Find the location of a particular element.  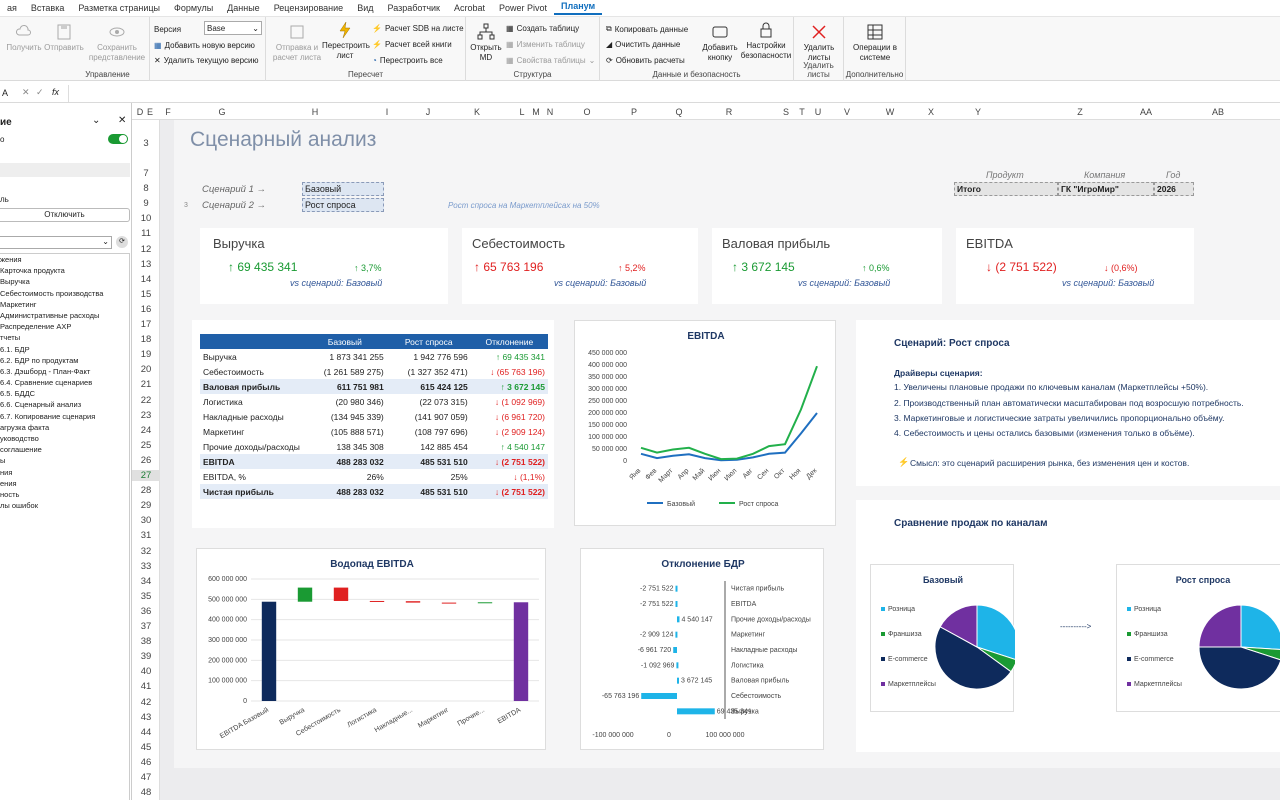

tree-item: Выручка is located at coordinates (64, 281).